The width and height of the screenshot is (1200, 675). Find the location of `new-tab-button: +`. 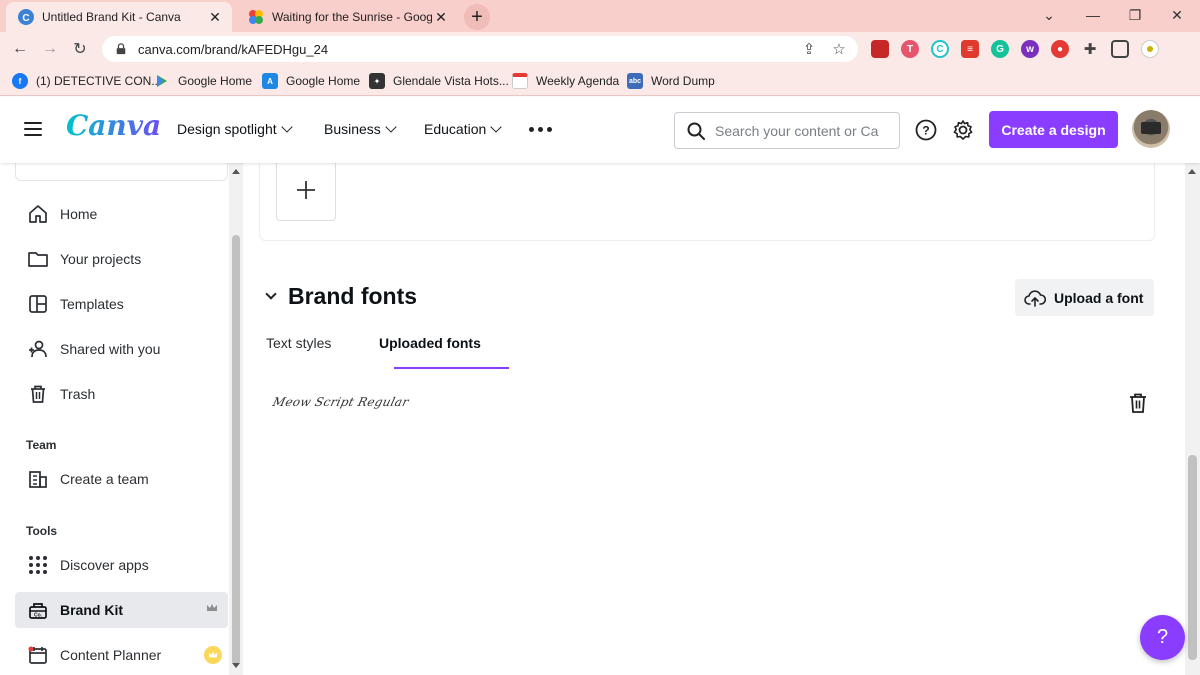

new-tab-button: + is located at coordinates (477, 17).